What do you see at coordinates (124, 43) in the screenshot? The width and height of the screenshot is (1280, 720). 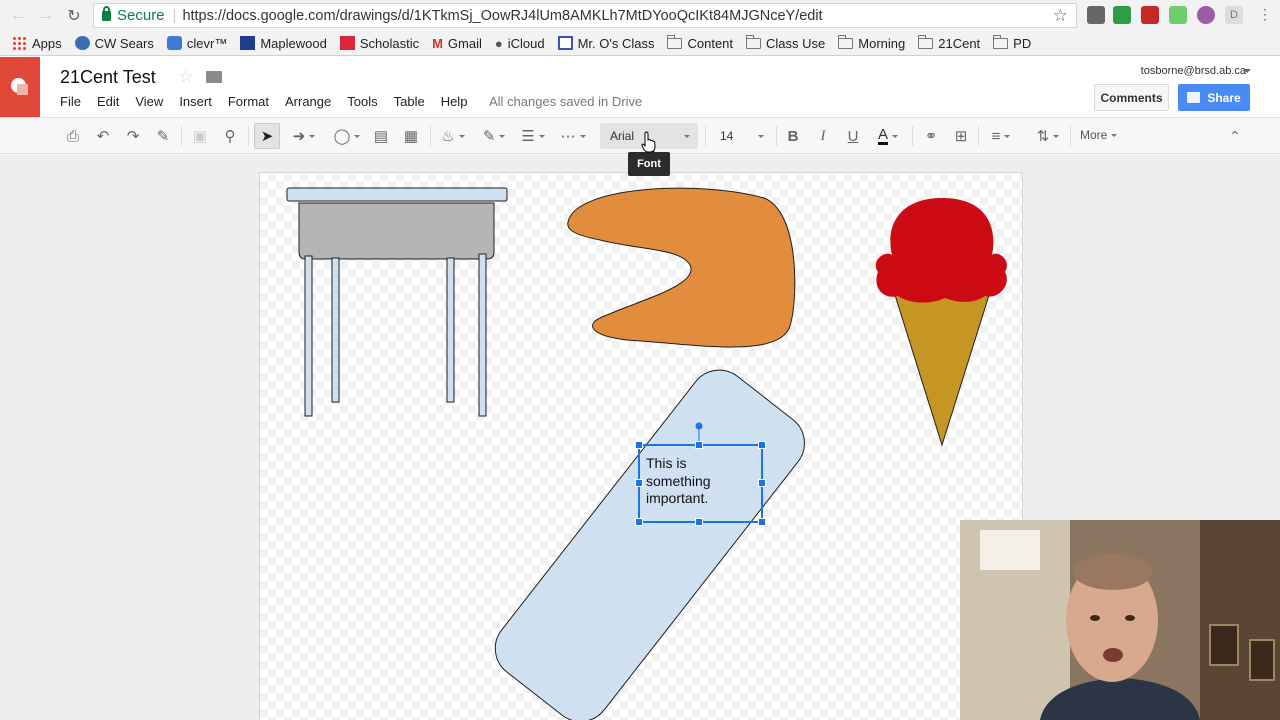 I see `bookmark-label: CW Sears` at bounding box center [124, 43].